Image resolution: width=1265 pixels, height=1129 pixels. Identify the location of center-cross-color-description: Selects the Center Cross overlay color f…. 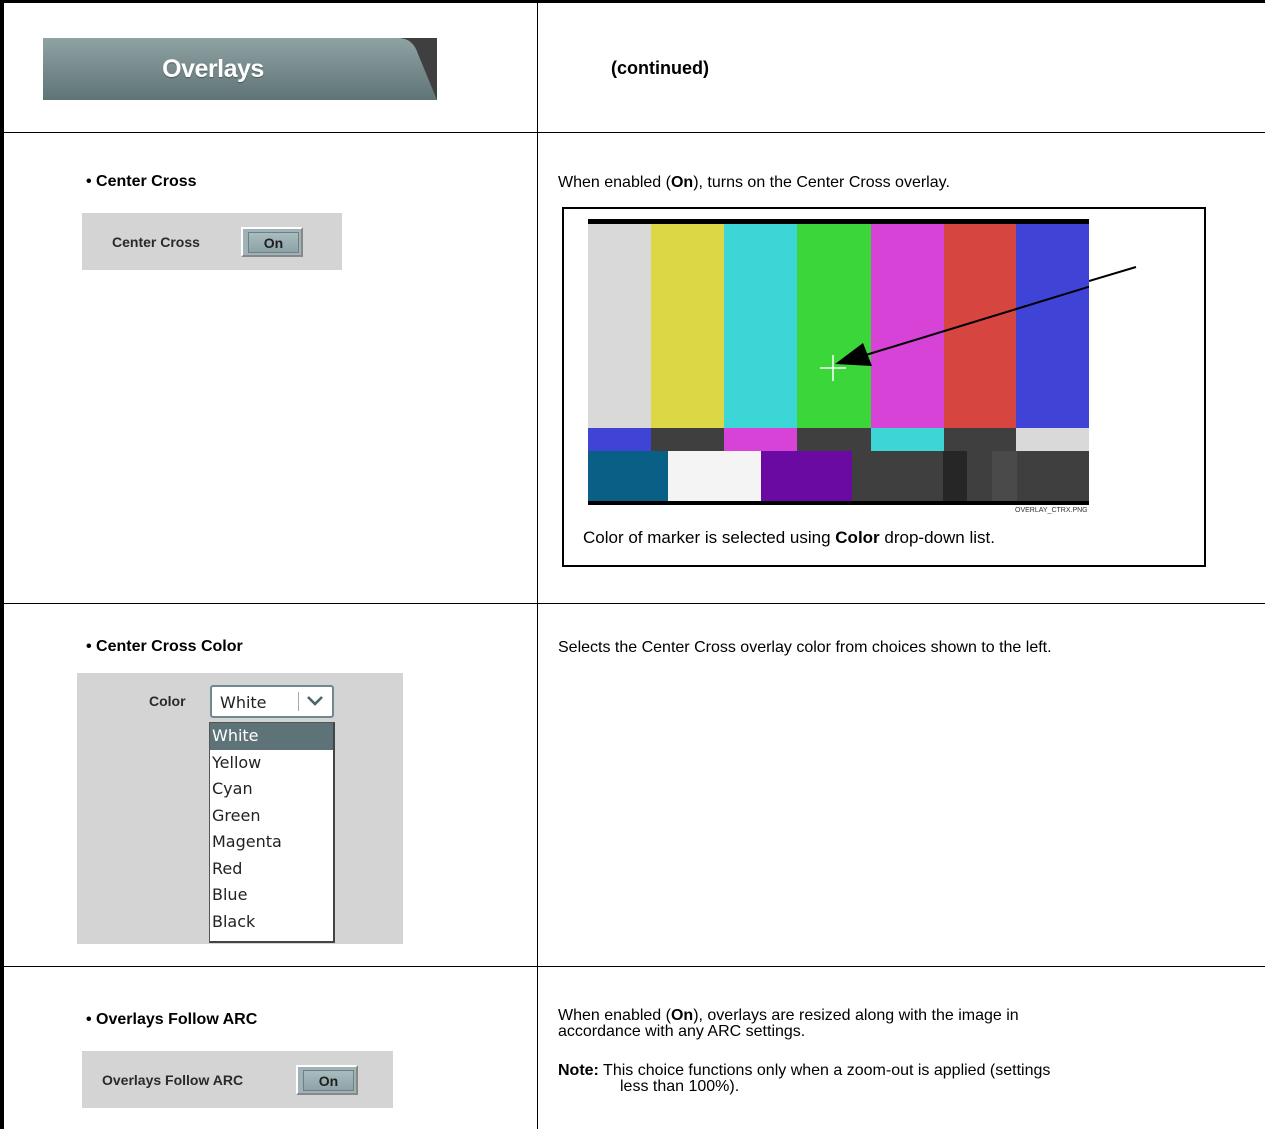
(805, 647).